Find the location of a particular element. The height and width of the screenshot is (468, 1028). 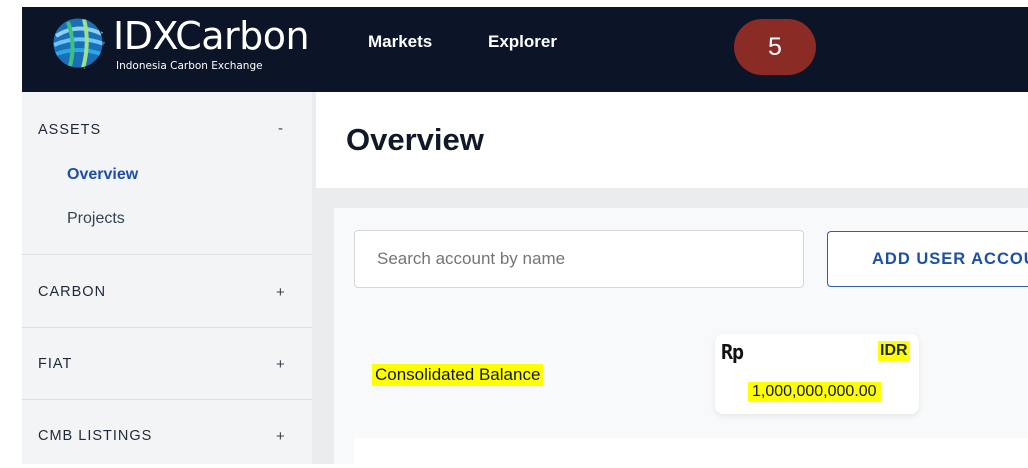

expand-toggle-fiat: + is located at coordinates (280, 364).